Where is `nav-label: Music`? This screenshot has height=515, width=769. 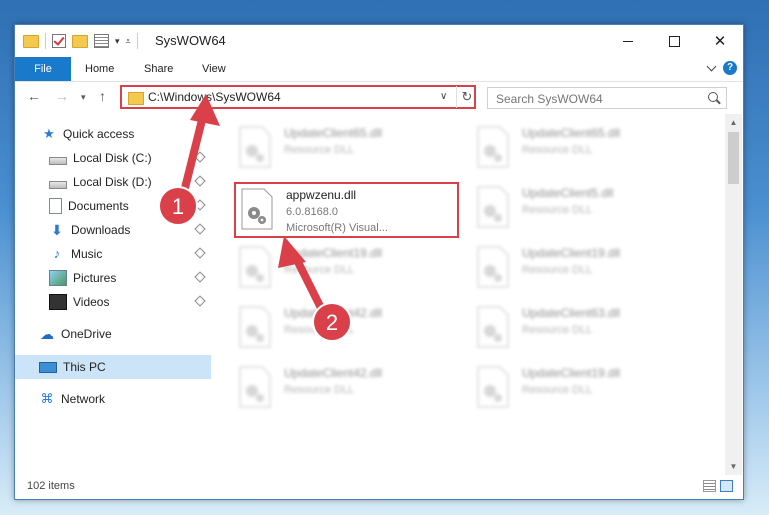 nav-label: Music is located at coordinates (87, 254).